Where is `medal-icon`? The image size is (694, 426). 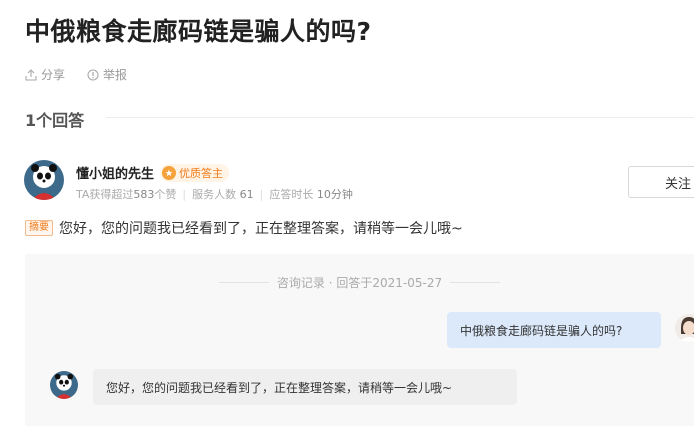
medal-icon is located at coordinates (169, 172).